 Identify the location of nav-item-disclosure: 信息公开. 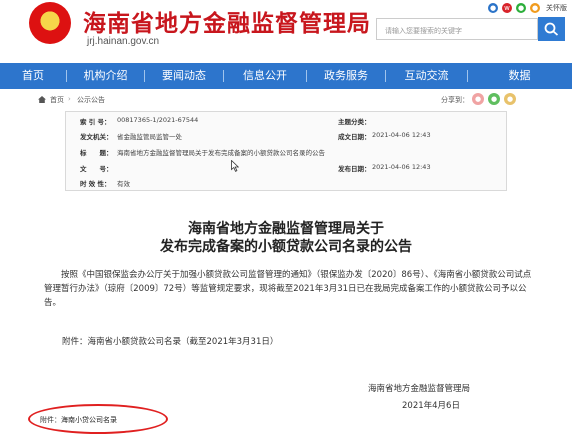
(265, 76).